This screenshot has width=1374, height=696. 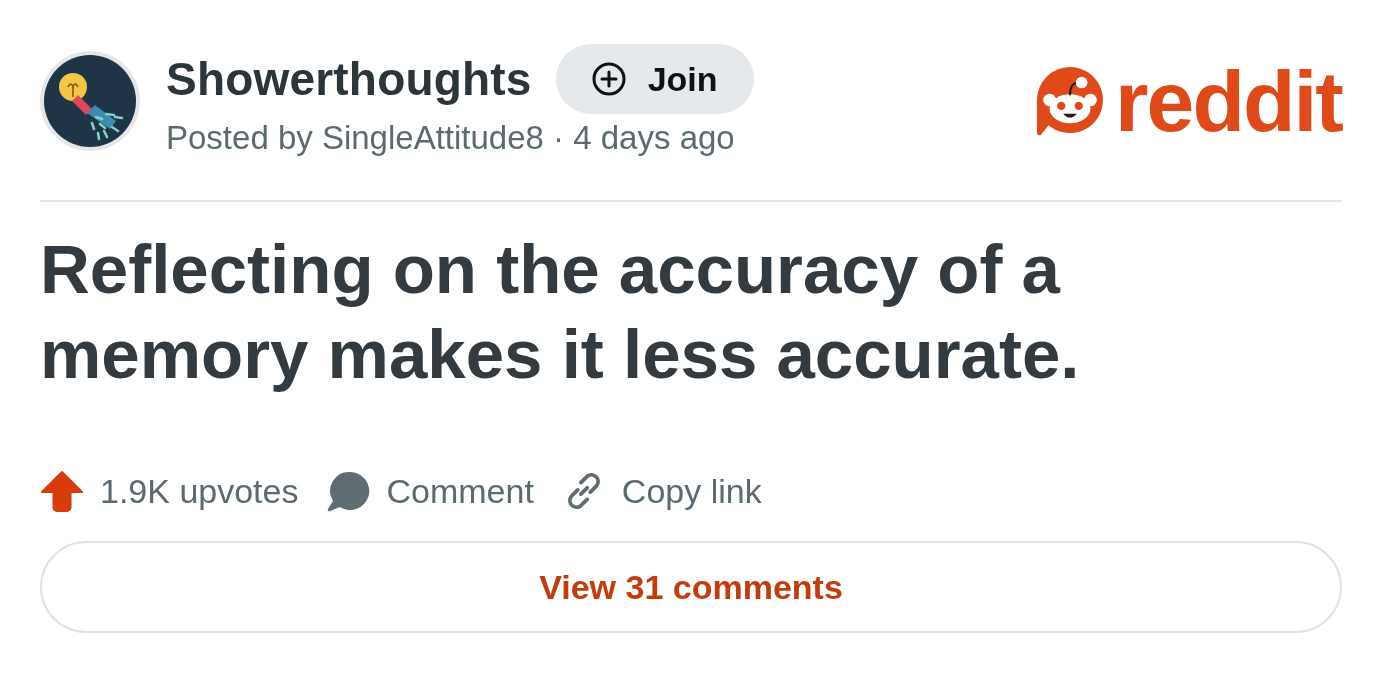 What do you see at coordinates (349, 79) in the screenshot?
I see `community-name: Showerthoughts` at bounding box center [349, 79].